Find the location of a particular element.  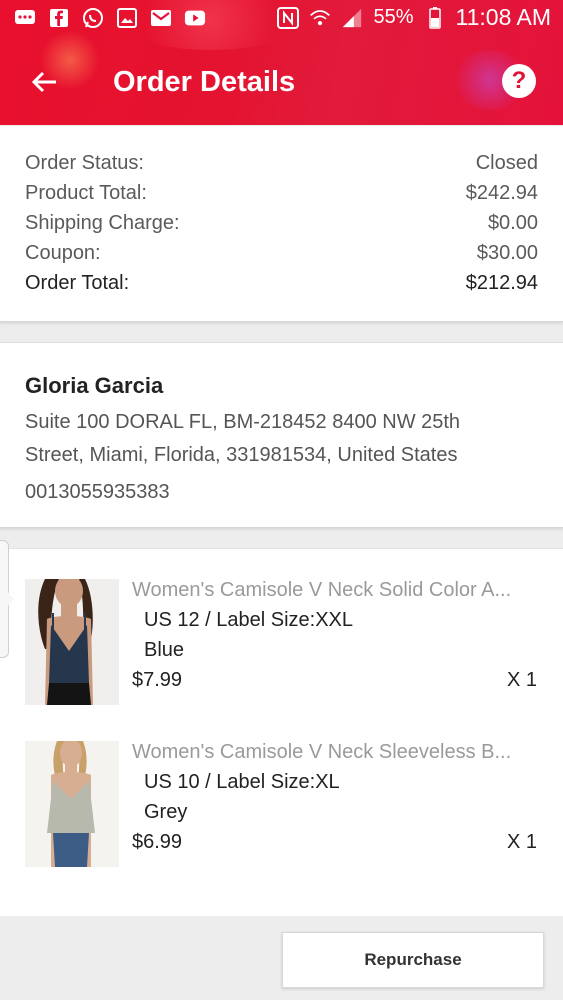

product-total-value: $242.94 is located at coordinates (501, 193).